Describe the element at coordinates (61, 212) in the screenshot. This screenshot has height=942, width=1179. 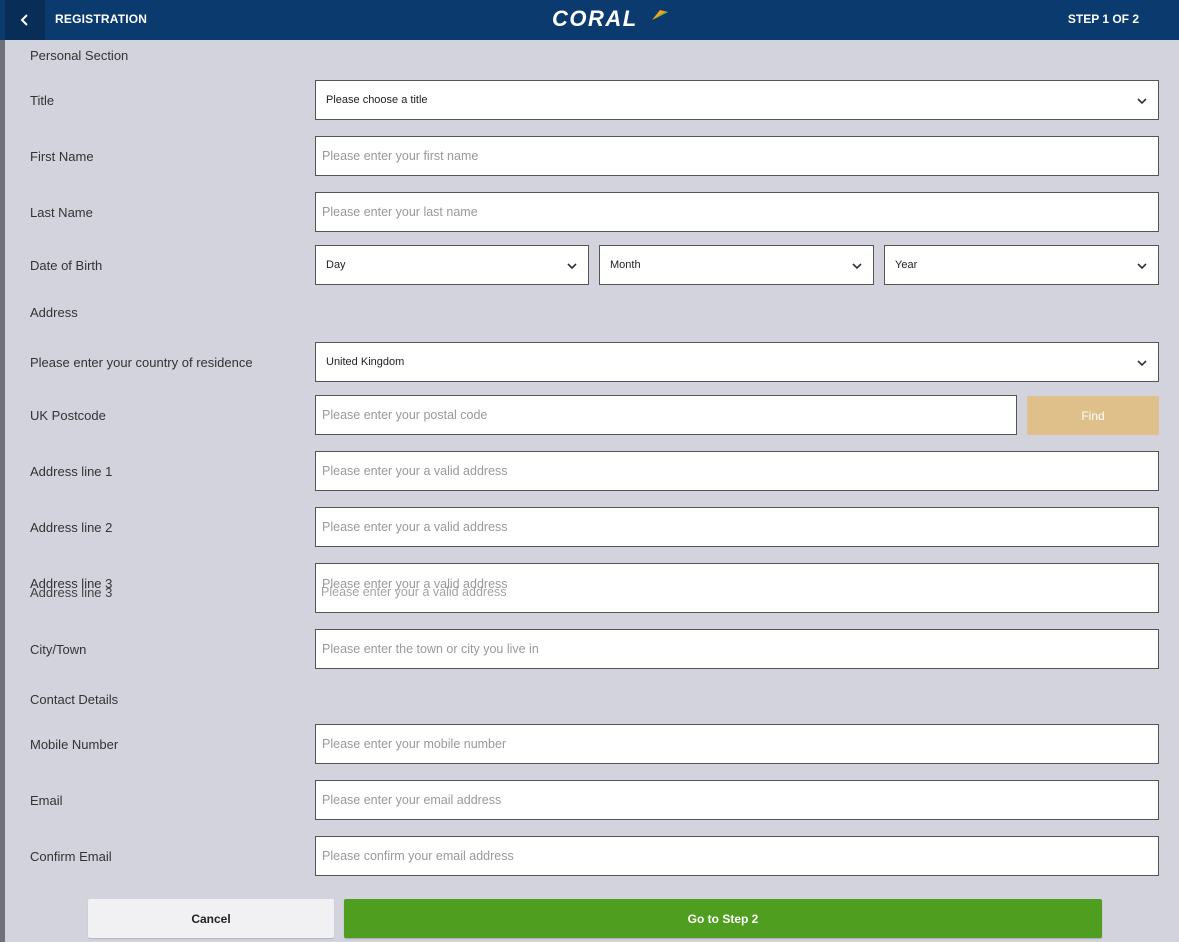
I see `last-name-label: Last Name` at that location.